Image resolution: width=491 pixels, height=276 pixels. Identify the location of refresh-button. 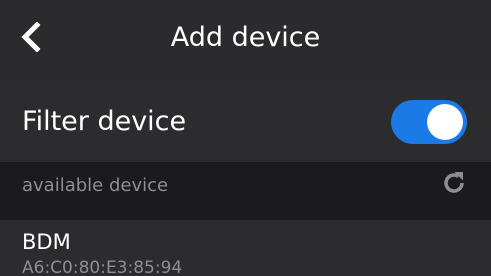
(454, 183).